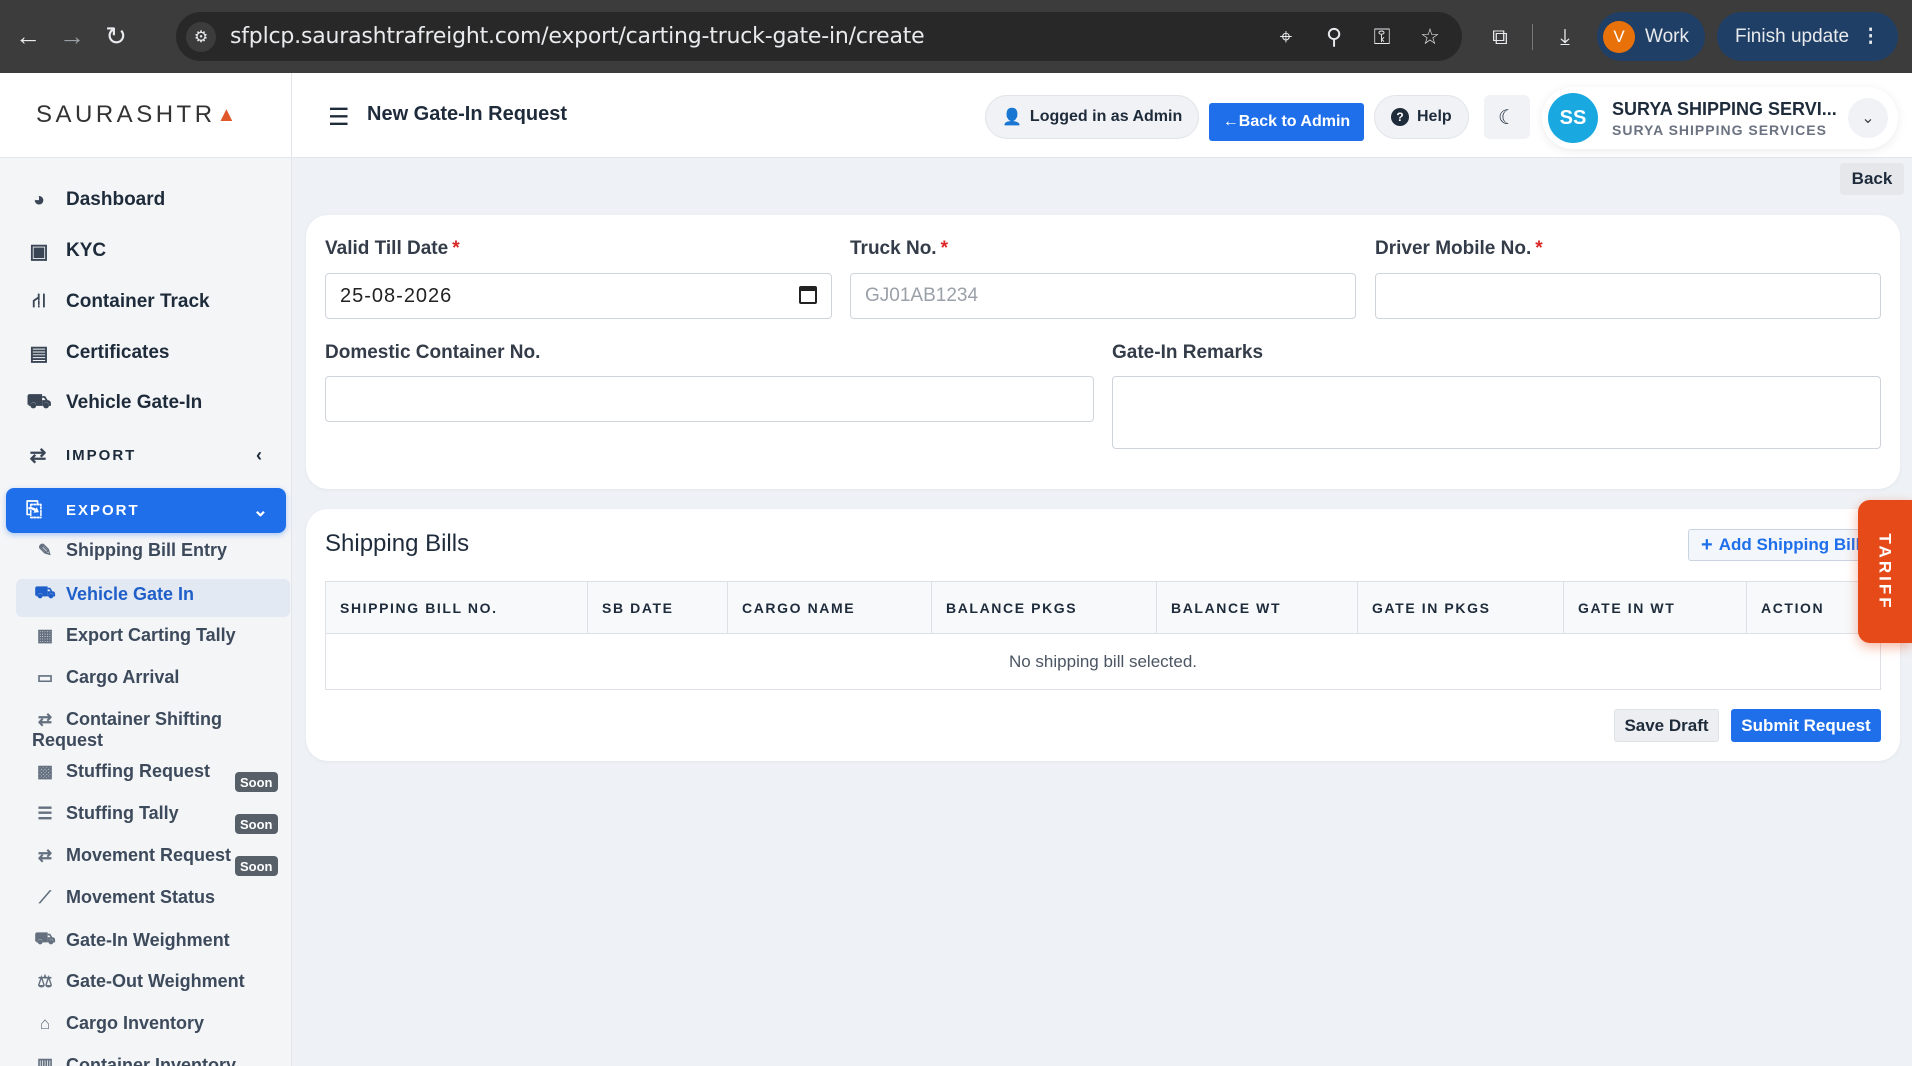 This screenshot has width=1912, height=1066. What do you see at coordinates (1872, 179) in the screenshot?
I see `back-button: Back` at bounding box center [1872, 179].